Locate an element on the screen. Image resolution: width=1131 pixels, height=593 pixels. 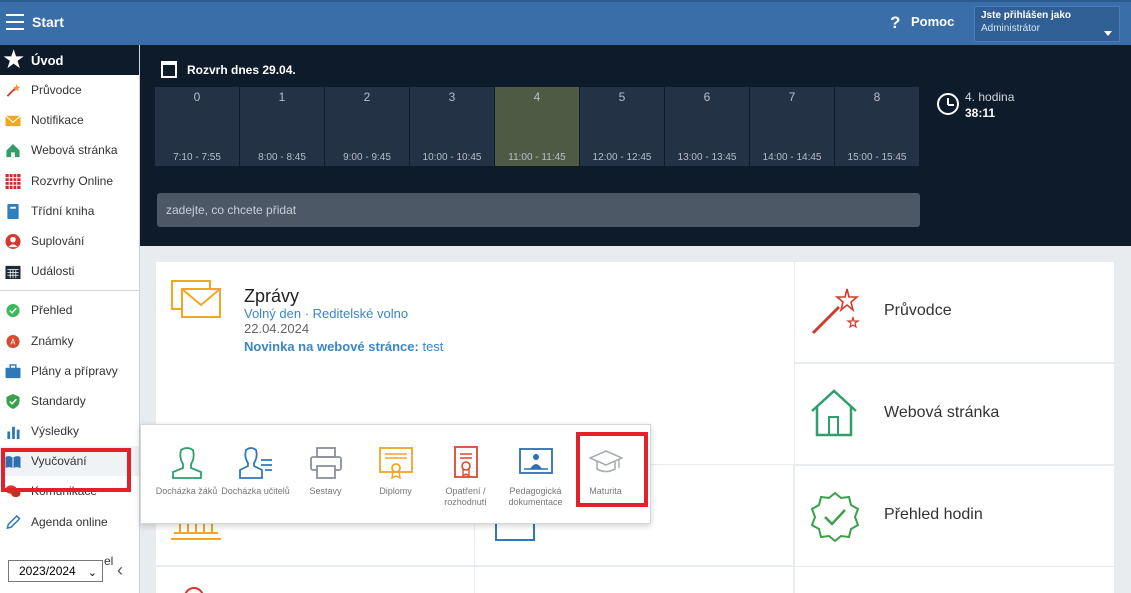
user-dropdown: Jste přihlášen jako Administrátor is located at coordinates (1047, 24).